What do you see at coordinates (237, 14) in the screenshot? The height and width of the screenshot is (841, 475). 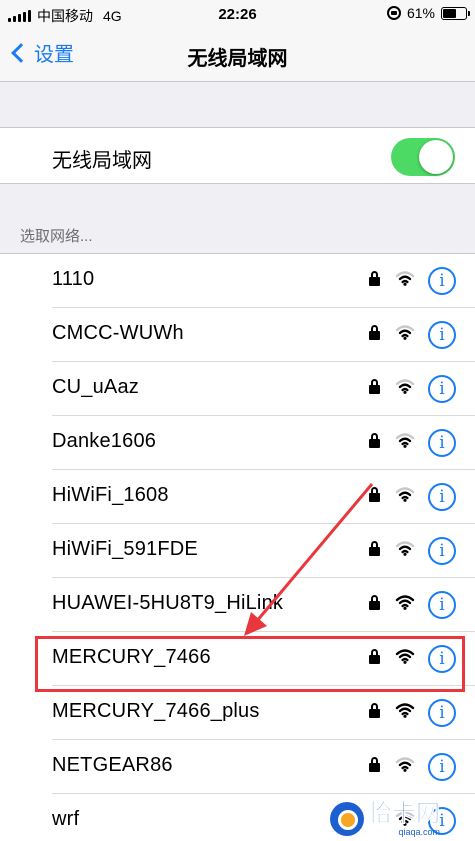 I see `status-bar: 中国移动 4G 22:26 61%` at bounding box center [237, 14].